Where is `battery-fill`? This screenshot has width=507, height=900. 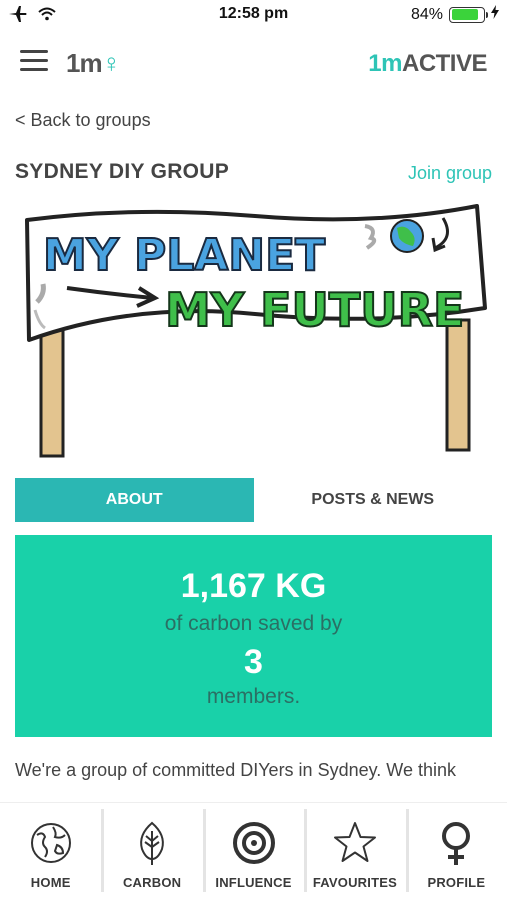
battery-fill is located at coordinates (464, 14).